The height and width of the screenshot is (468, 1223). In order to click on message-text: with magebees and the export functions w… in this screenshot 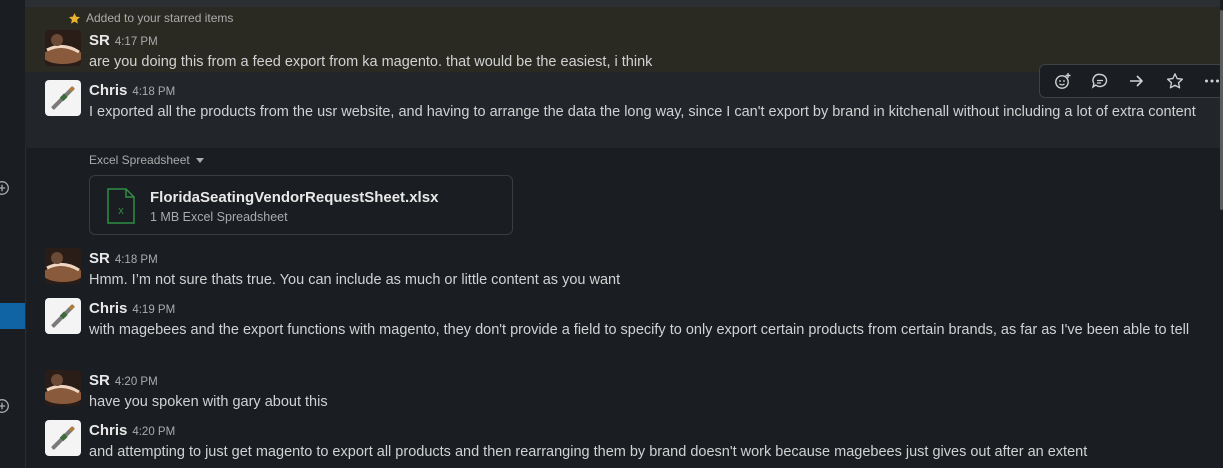, I will do `click(639, 330)`.